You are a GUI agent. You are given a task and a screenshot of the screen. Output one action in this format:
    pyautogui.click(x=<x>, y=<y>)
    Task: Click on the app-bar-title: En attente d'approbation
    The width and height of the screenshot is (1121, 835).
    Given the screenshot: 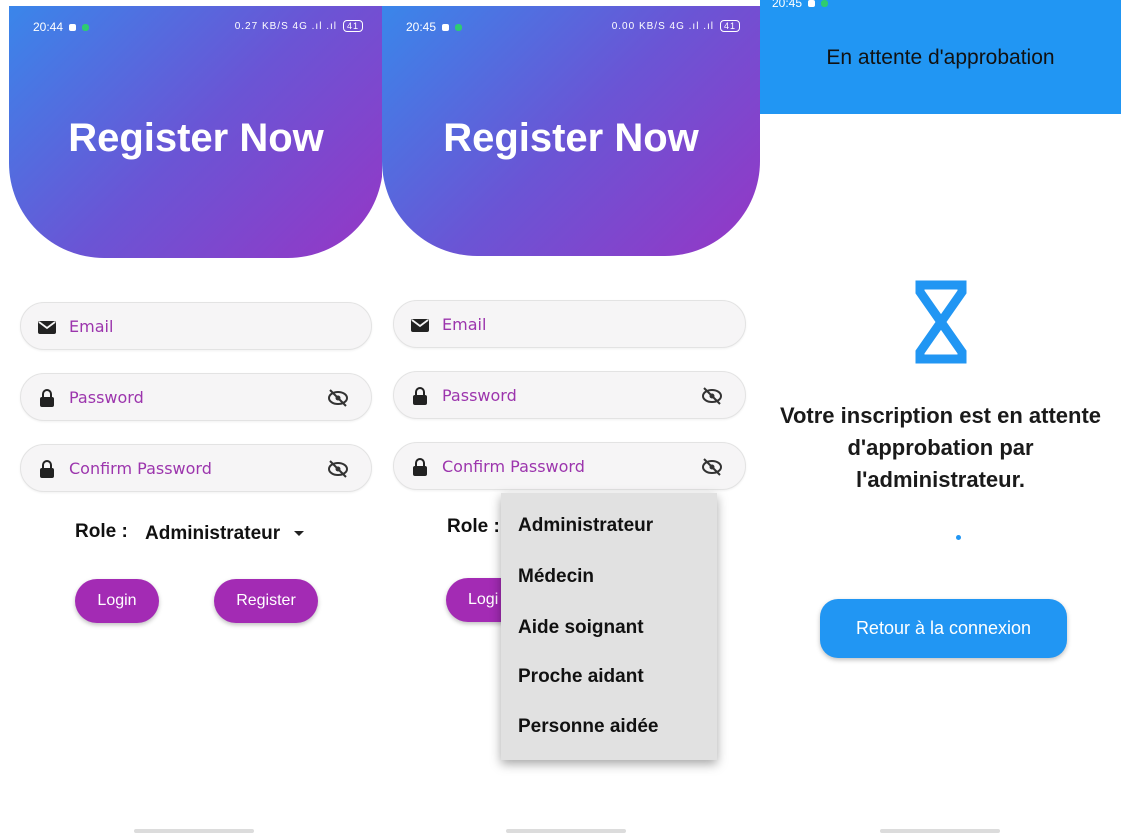 What is the action you would take?
    pyautogui.click(x=940, y=57)
    